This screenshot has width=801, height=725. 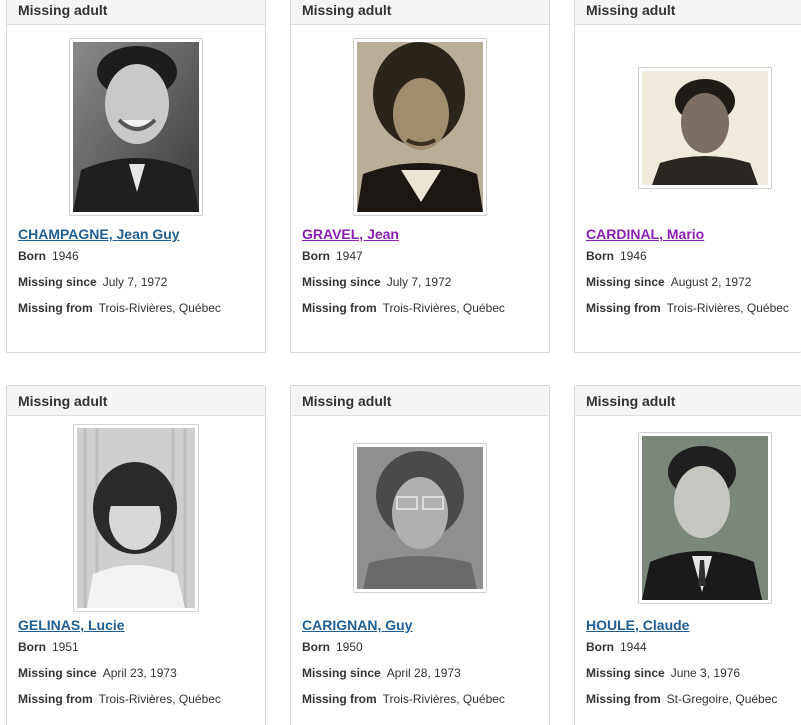 What do you see at coordinates (136, 647) in the screenshot?
I see `born-row: Born 1951` at bounding box center [136, 647].